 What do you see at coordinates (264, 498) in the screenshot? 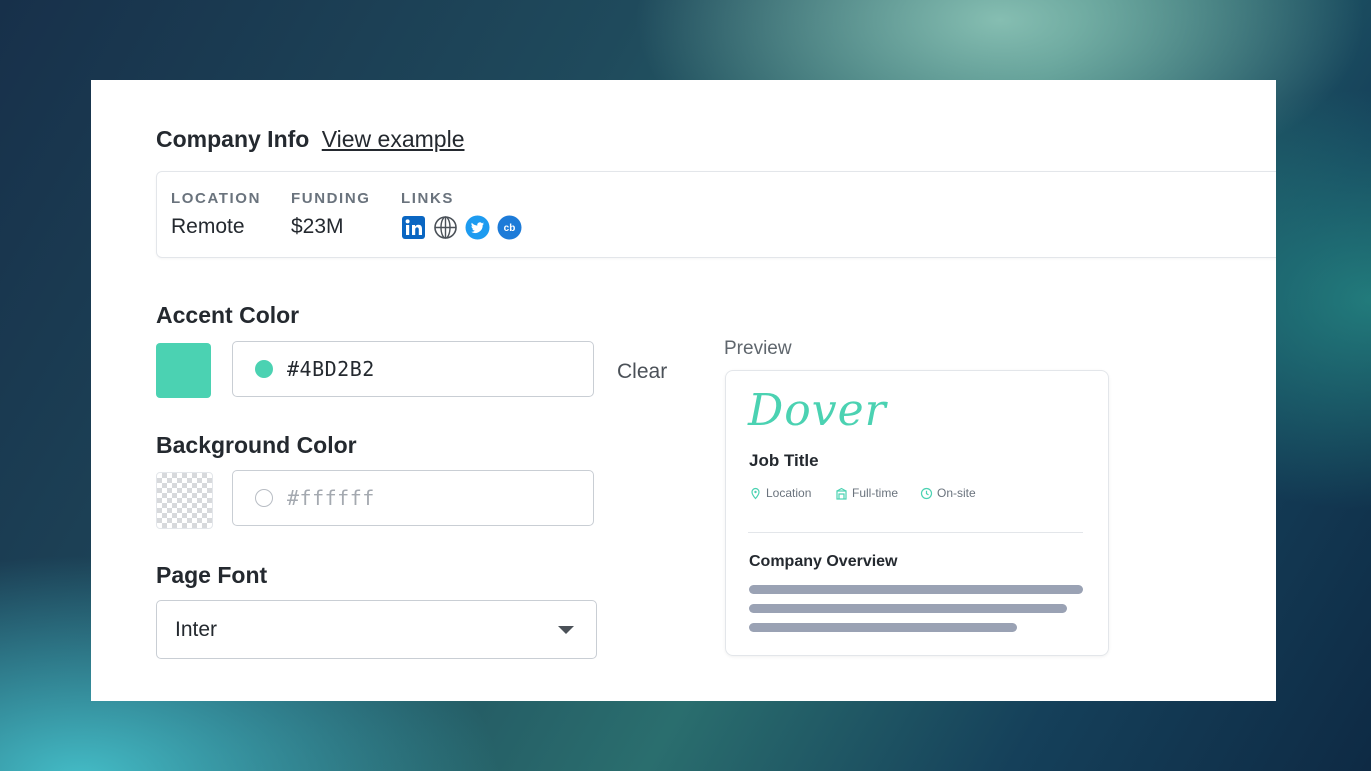
I see `background-color-dot` at bounding box center [264, 498].